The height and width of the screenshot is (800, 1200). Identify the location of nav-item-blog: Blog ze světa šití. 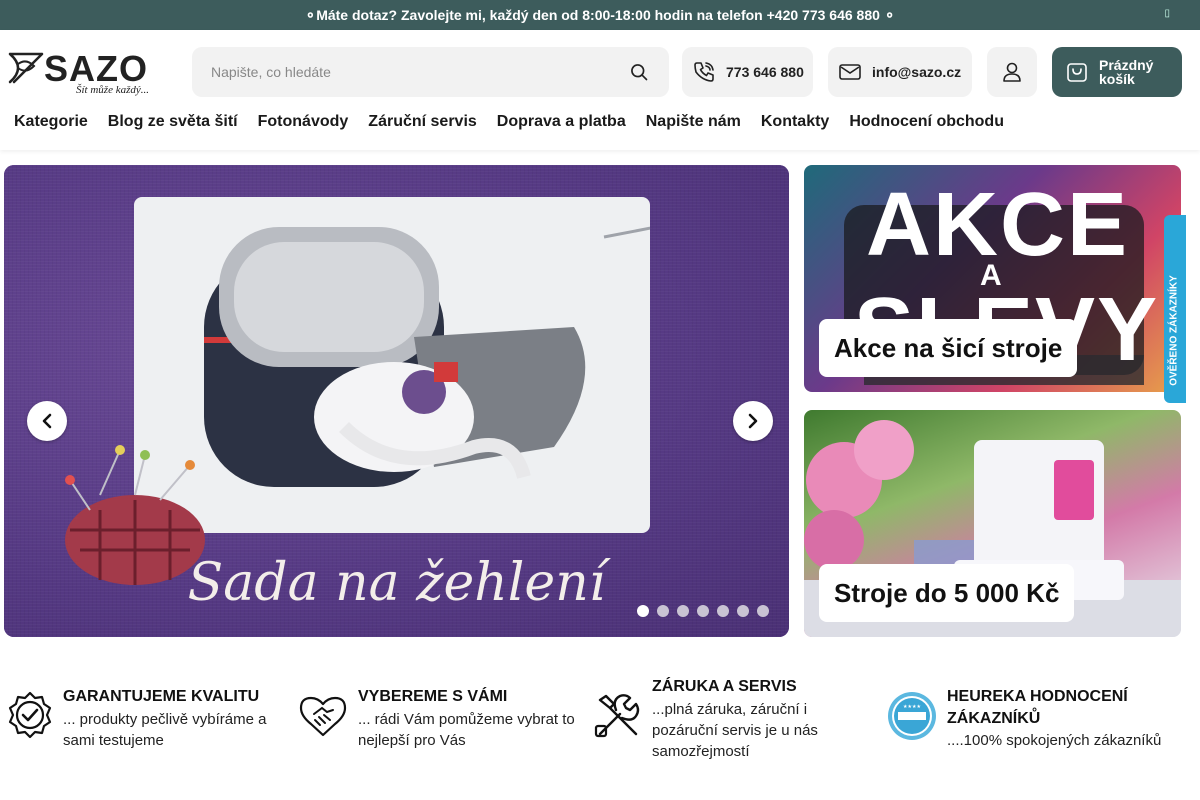
(173, 125).